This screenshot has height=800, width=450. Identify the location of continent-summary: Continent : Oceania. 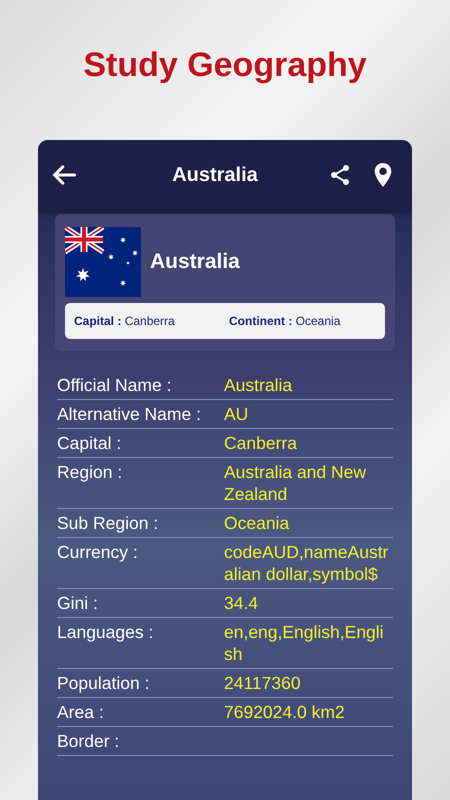
(284, 321).